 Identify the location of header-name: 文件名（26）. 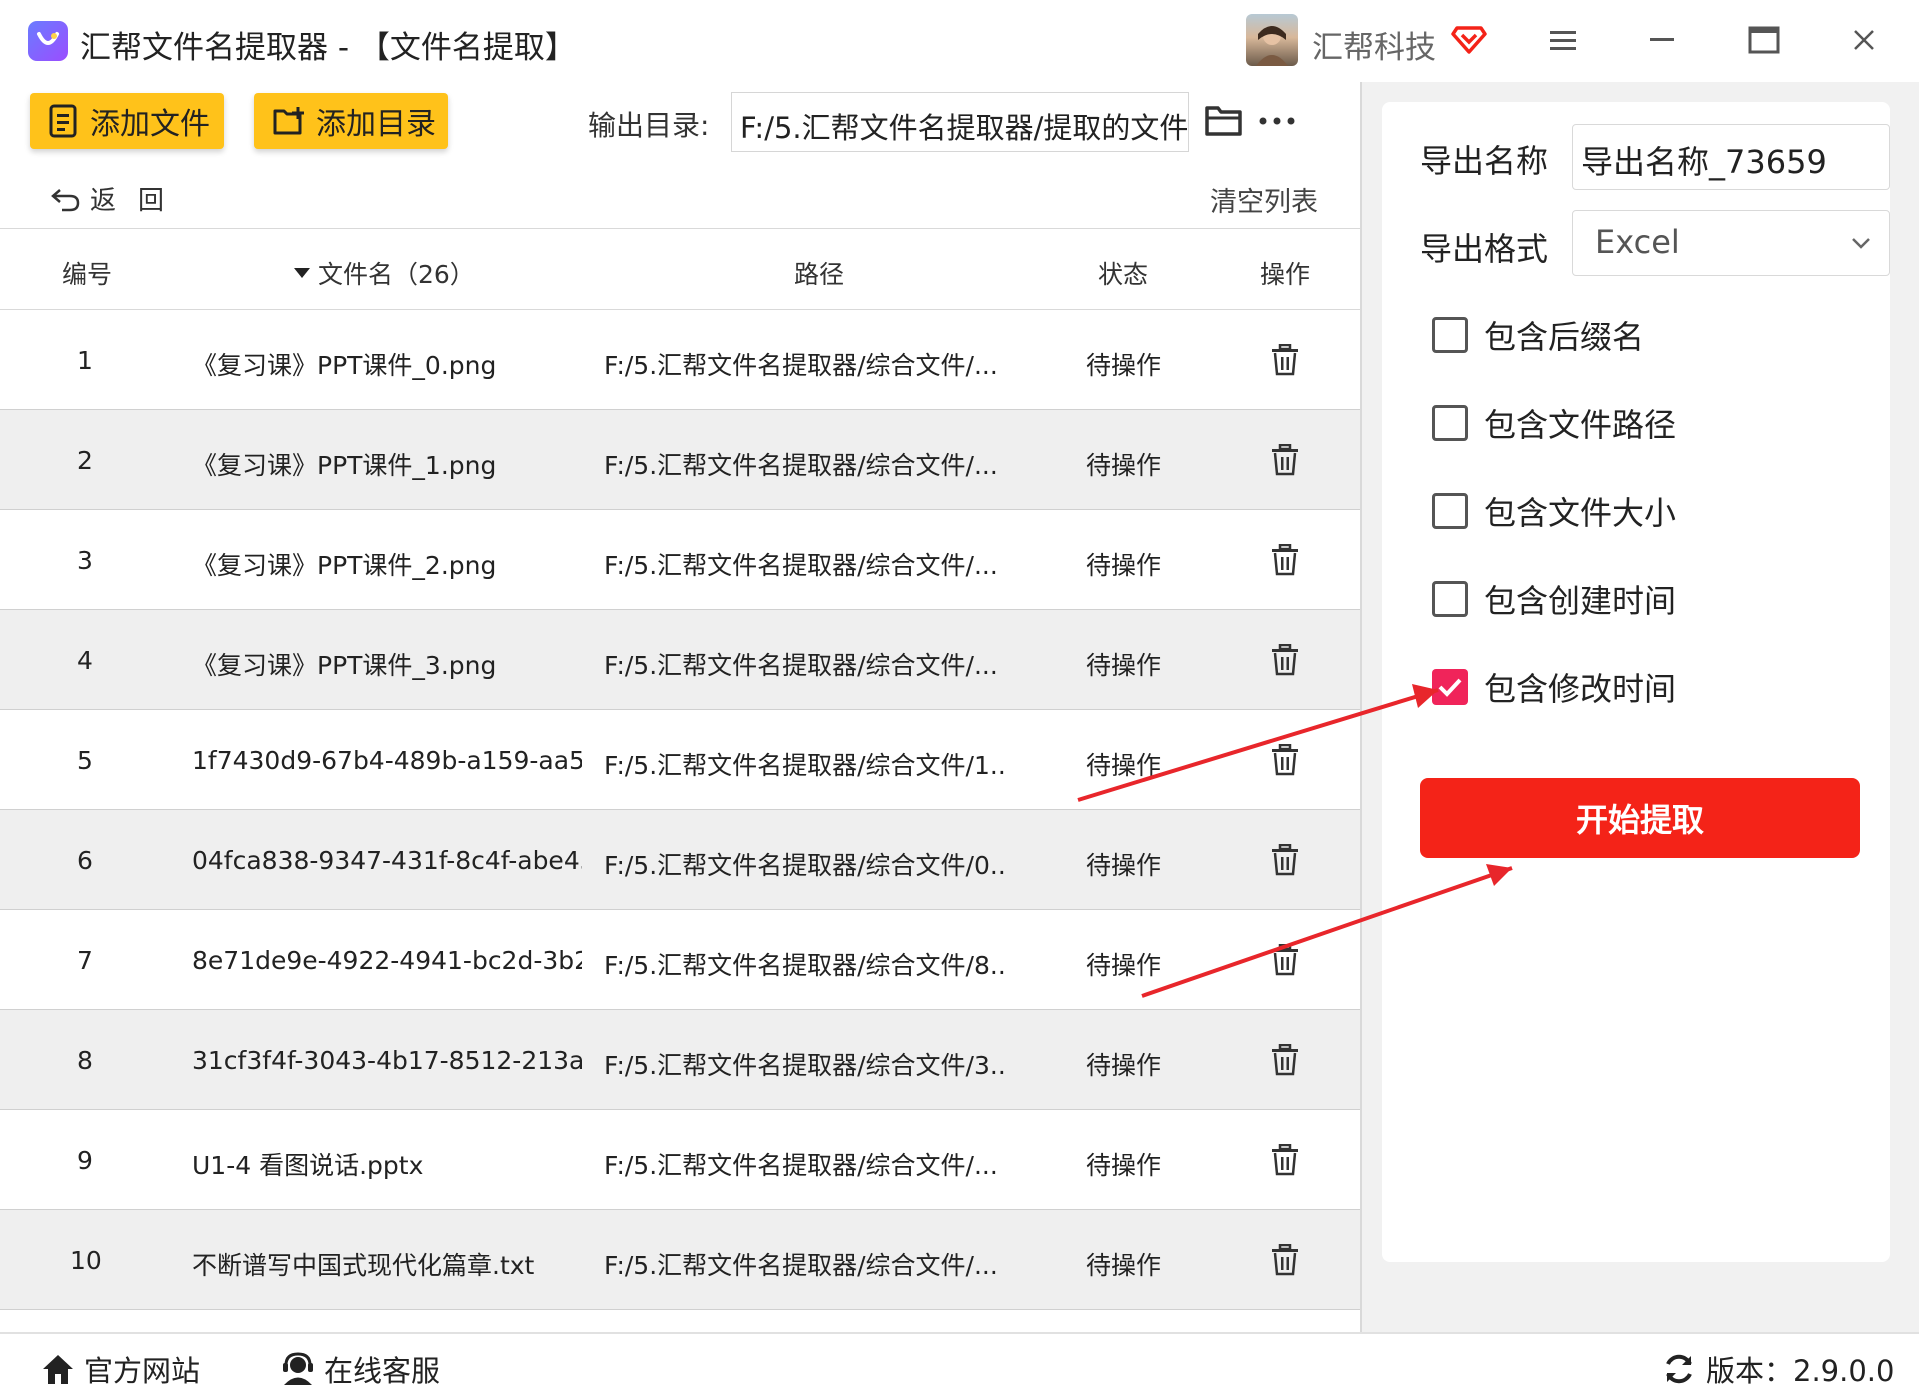
(383, 273).